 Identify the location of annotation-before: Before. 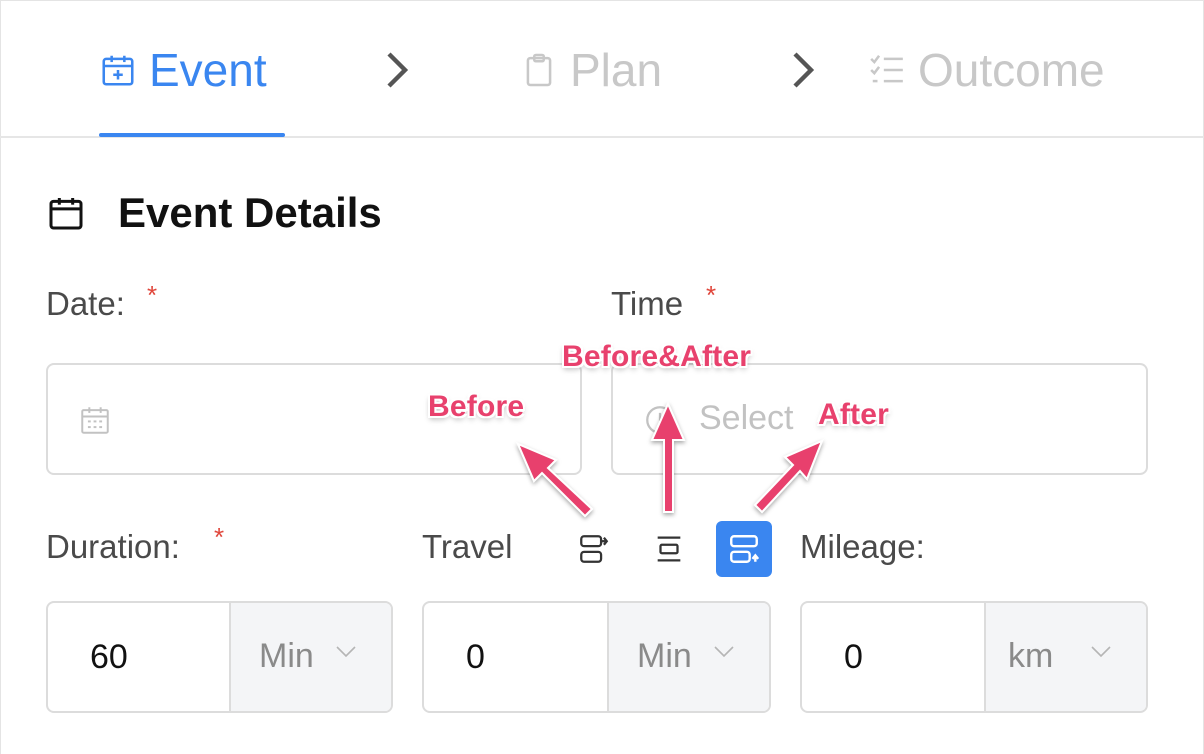
(476, 406).